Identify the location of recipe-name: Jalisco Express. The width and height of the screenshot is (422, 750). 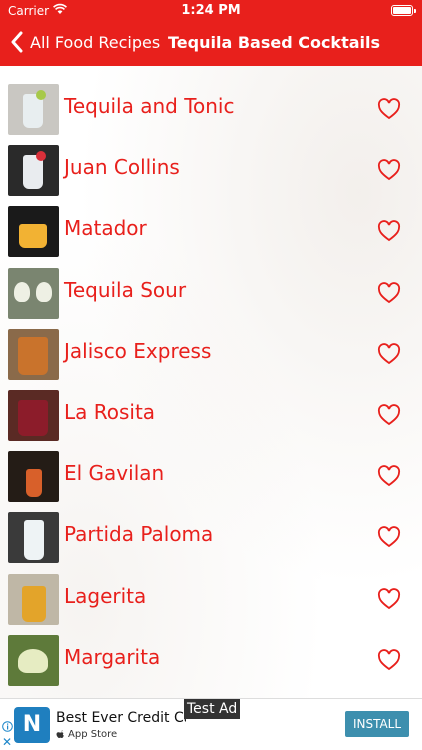
(138, 350).